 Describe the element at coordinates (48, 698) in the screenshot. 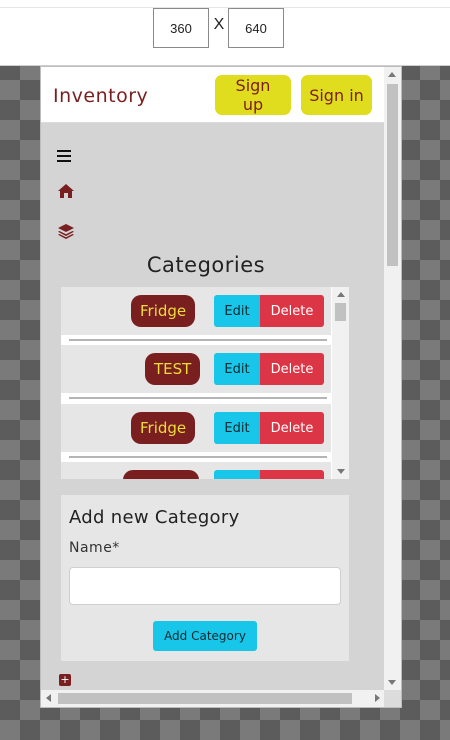

I see `scroll-left-arrow-icon` at that location.